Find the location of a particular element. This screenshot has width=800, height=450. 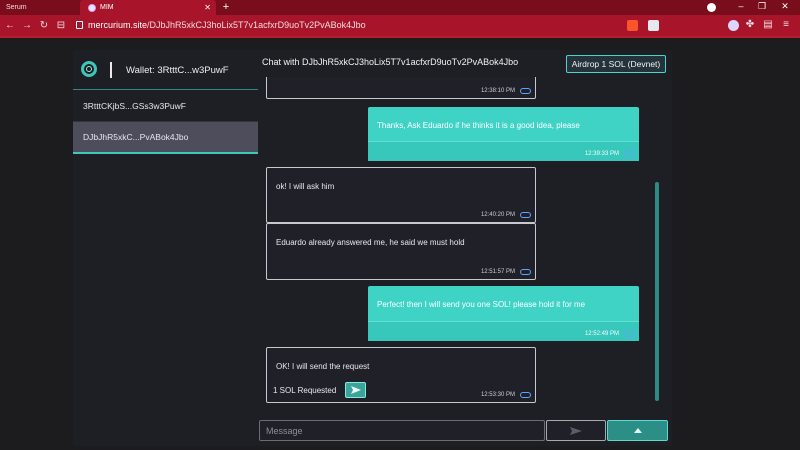

contact-item: 3RtttCKjbS...GSs3w3PuwF is located at coordinates (165, 106).